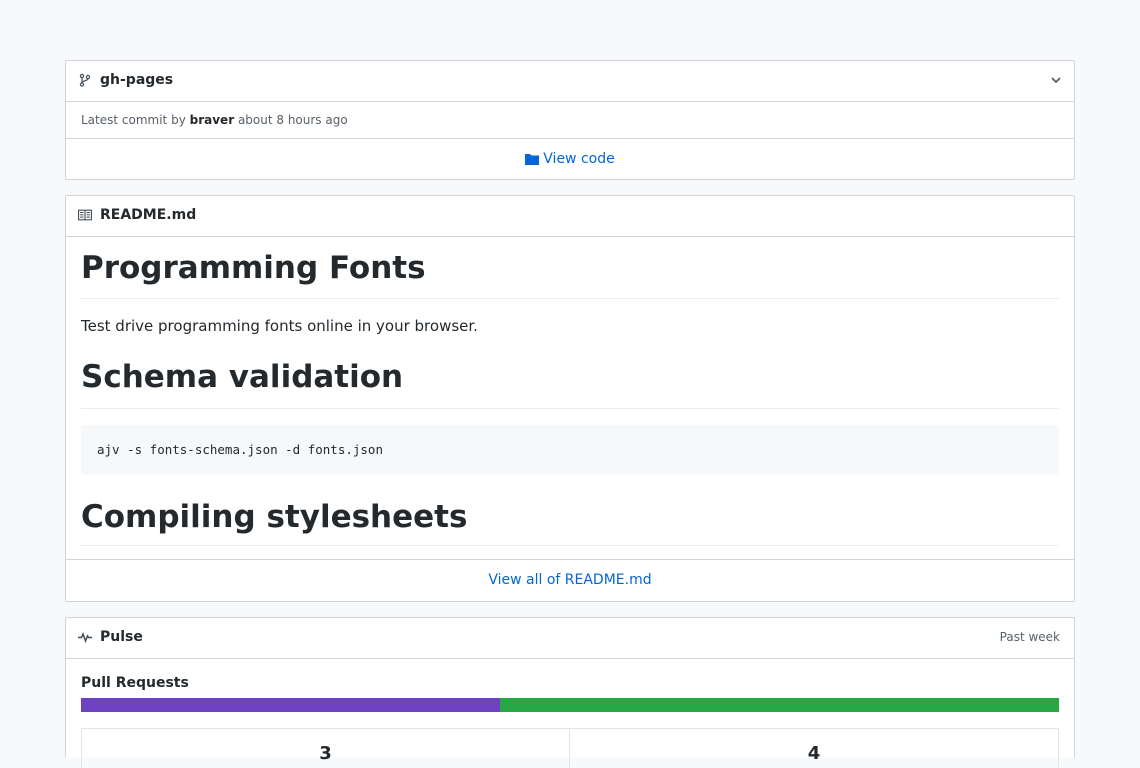 This screenshot has width=1140, height=768. What do you see at coordinates (1030, 637) in the screenshot?
I see `pulse-period: Past week` at bounding box center [1030, 637].